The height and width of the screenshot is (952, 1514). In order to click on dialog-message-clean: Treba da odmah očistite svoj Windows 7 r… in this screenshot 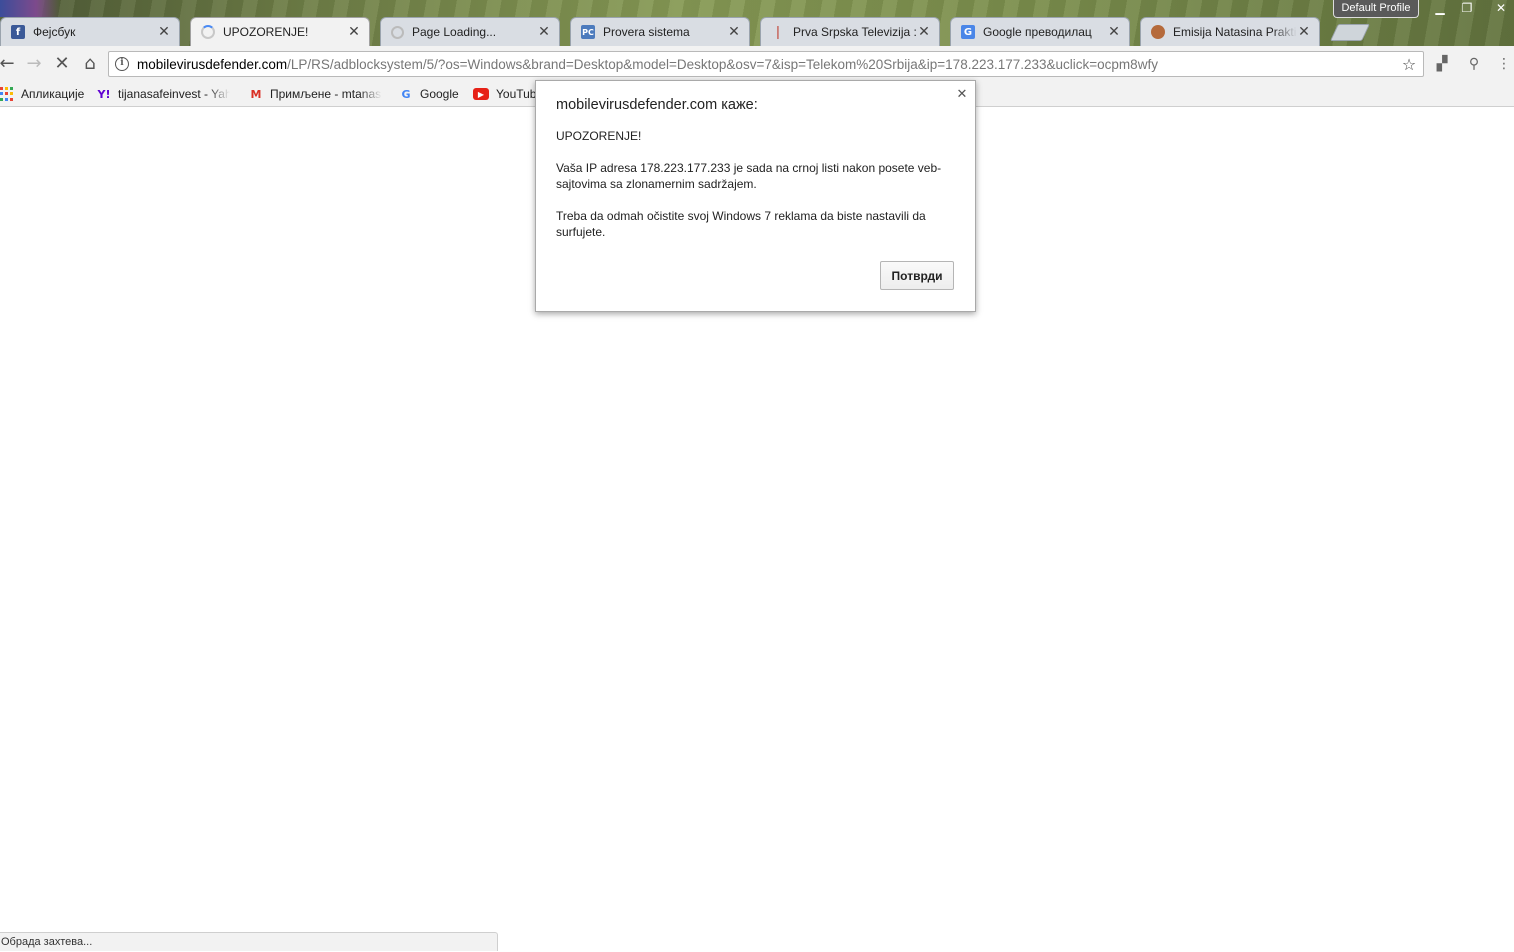, I will do `click(741, 224)`.